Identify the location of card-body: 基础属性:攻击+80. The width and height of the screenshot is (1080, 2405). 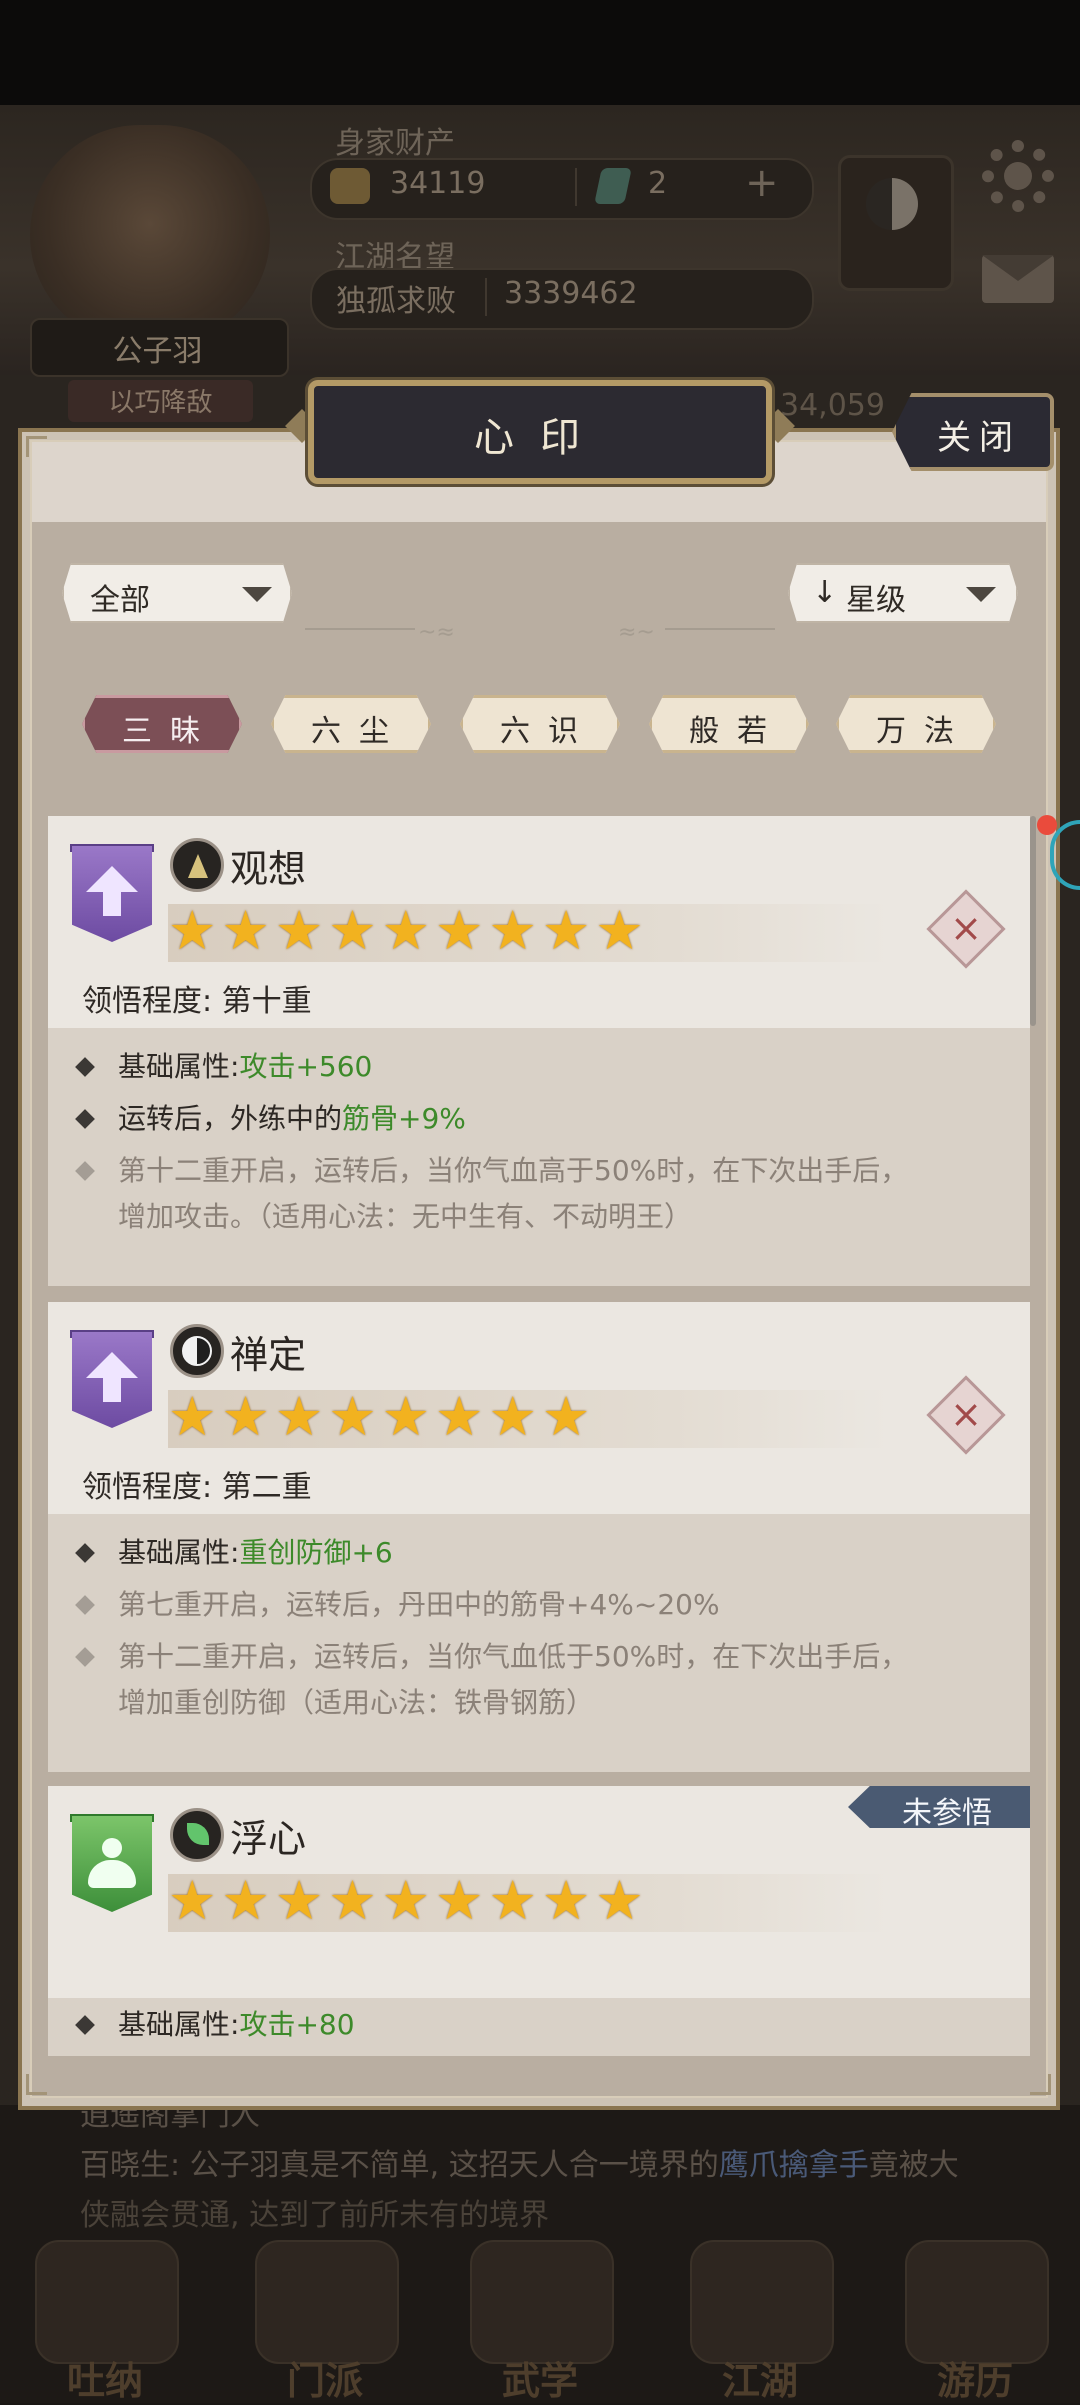
(539, 2027).